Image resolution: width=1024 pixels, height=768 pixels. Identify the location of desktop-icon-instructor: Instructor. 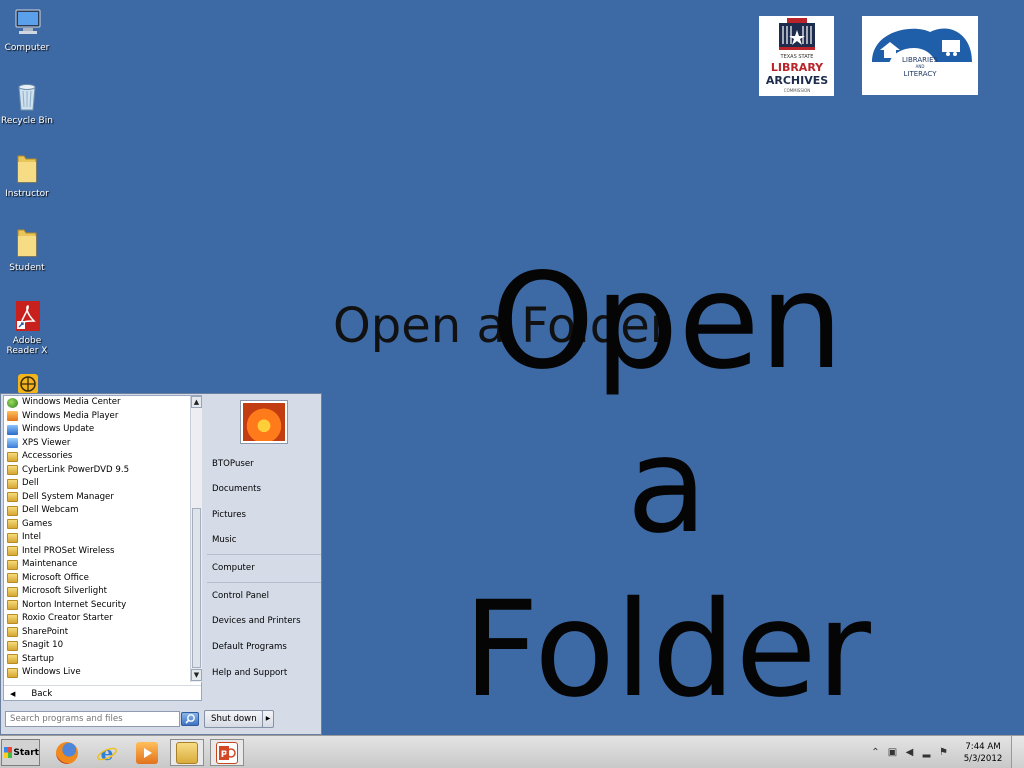
(27, 175).